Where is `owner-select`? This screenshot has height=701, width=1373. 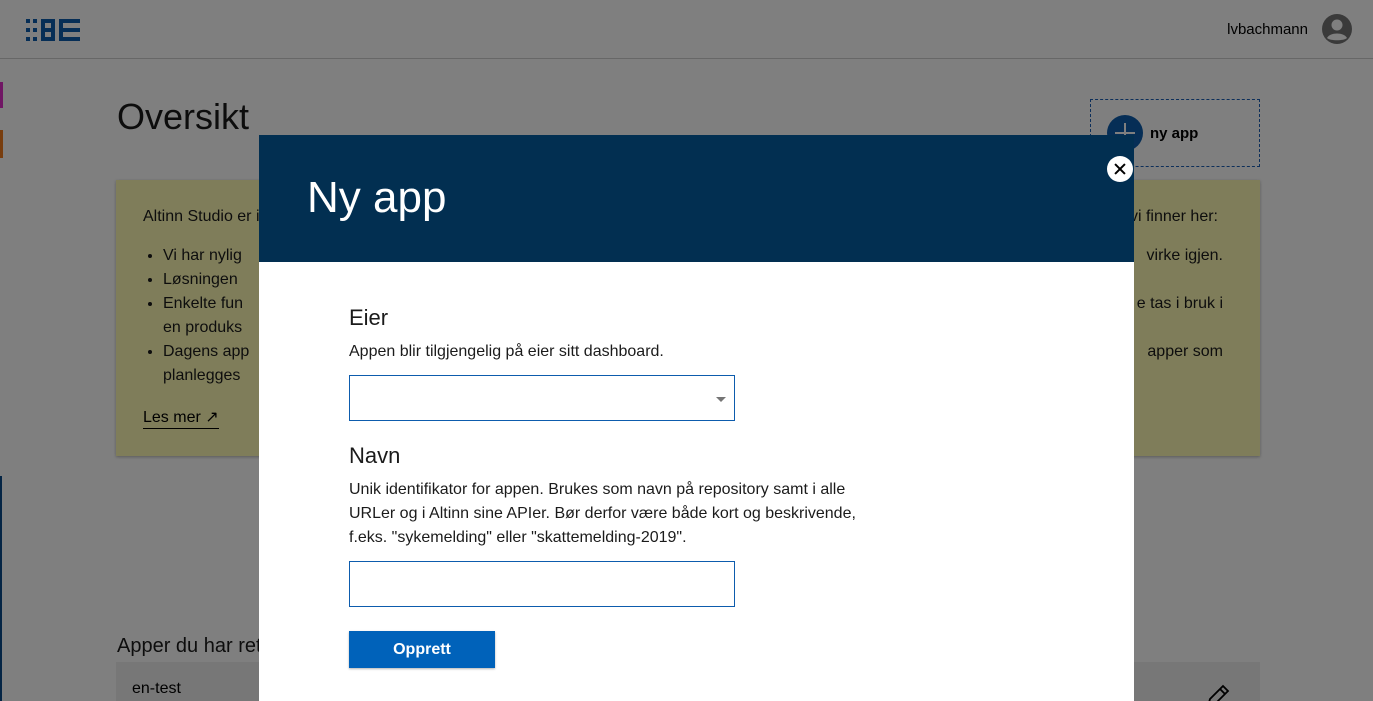 owner-select is located at coordinates (542, 398).